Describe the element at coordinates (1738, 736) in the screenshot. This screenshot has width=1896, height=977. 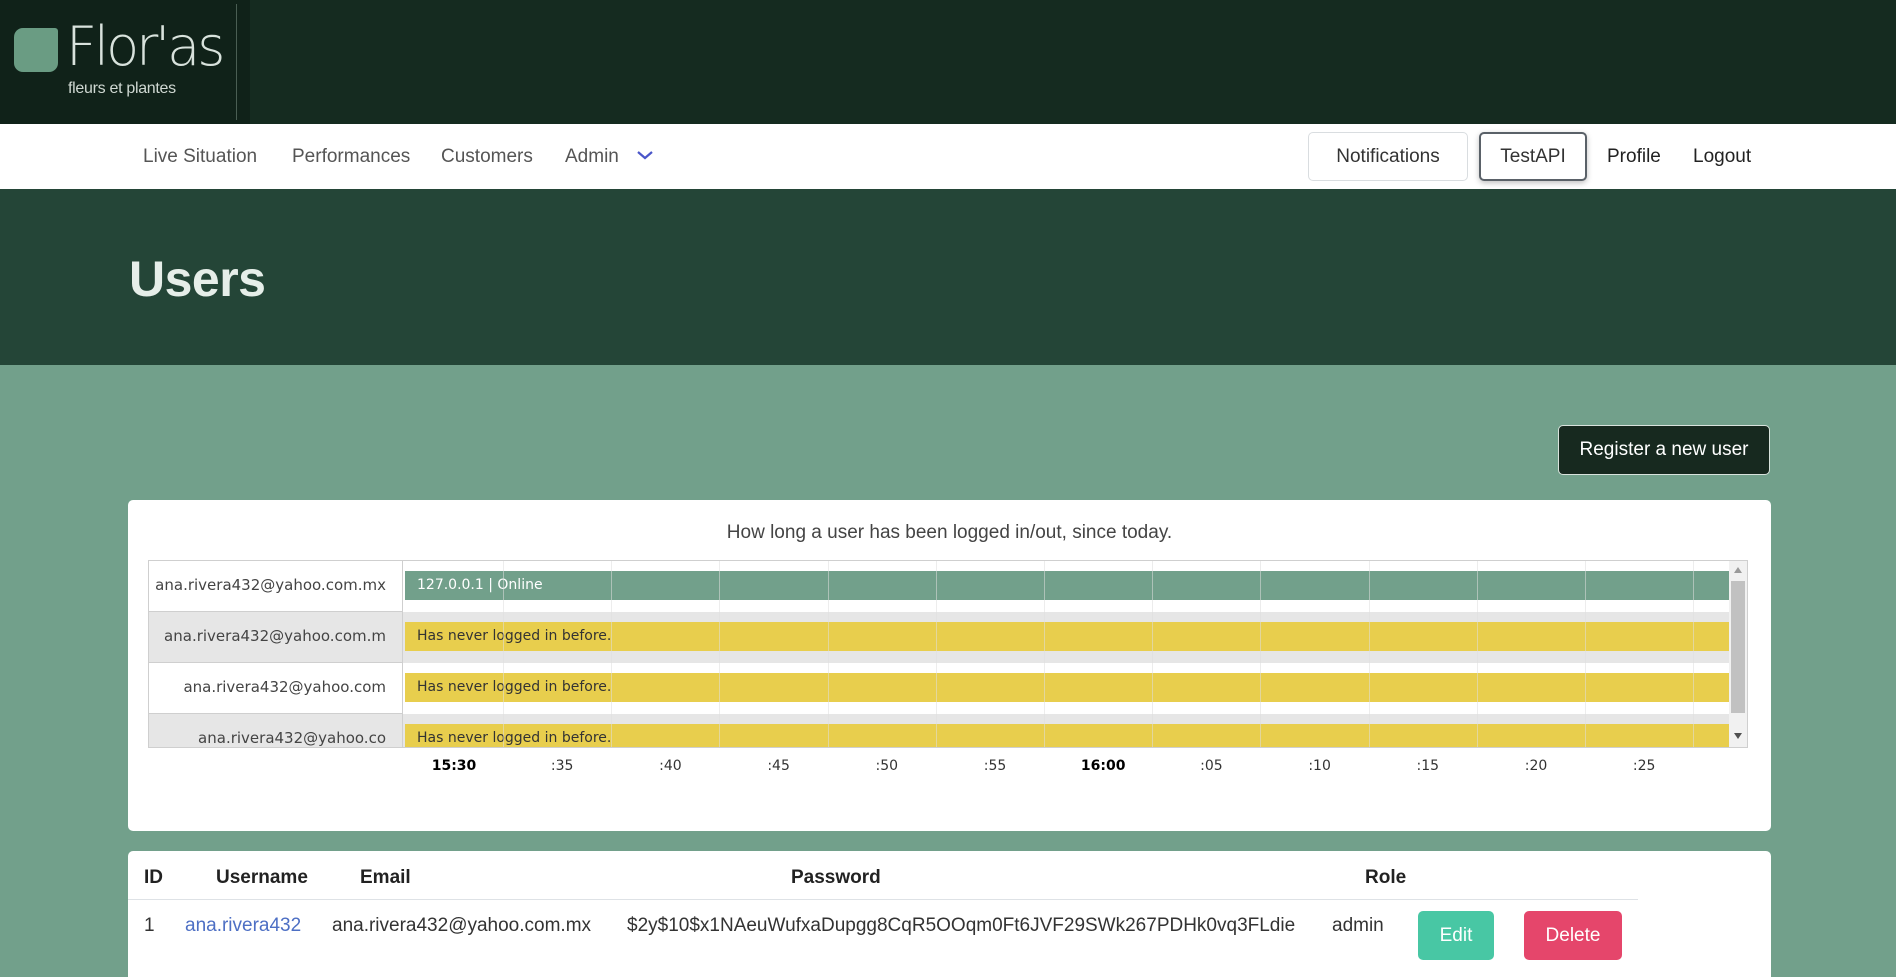
I see `scroll-down-icon` at that location.